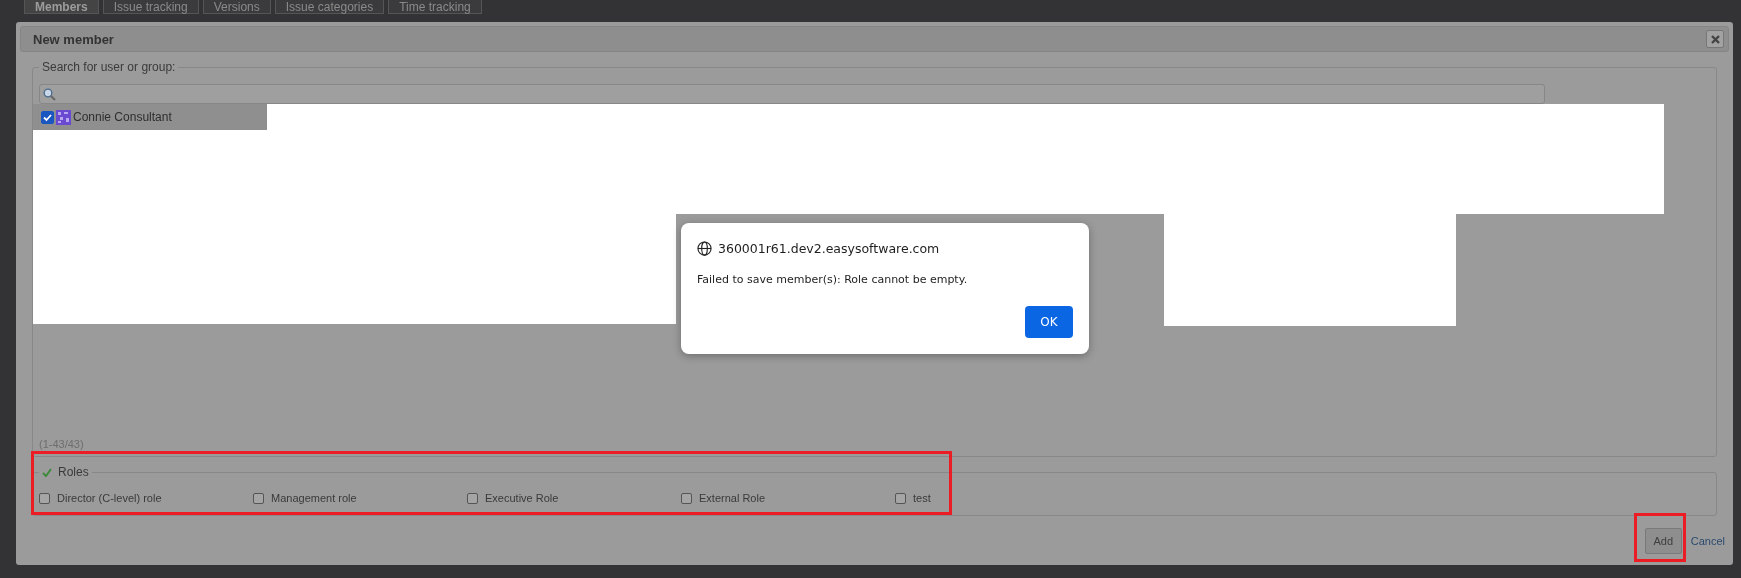 Image resolution: width=1741 pixels, height=578 pixels. What do you see at coordinates (236, 7) in the screenshot?
I see `tab: Versions` at bounding box center [236, 7].